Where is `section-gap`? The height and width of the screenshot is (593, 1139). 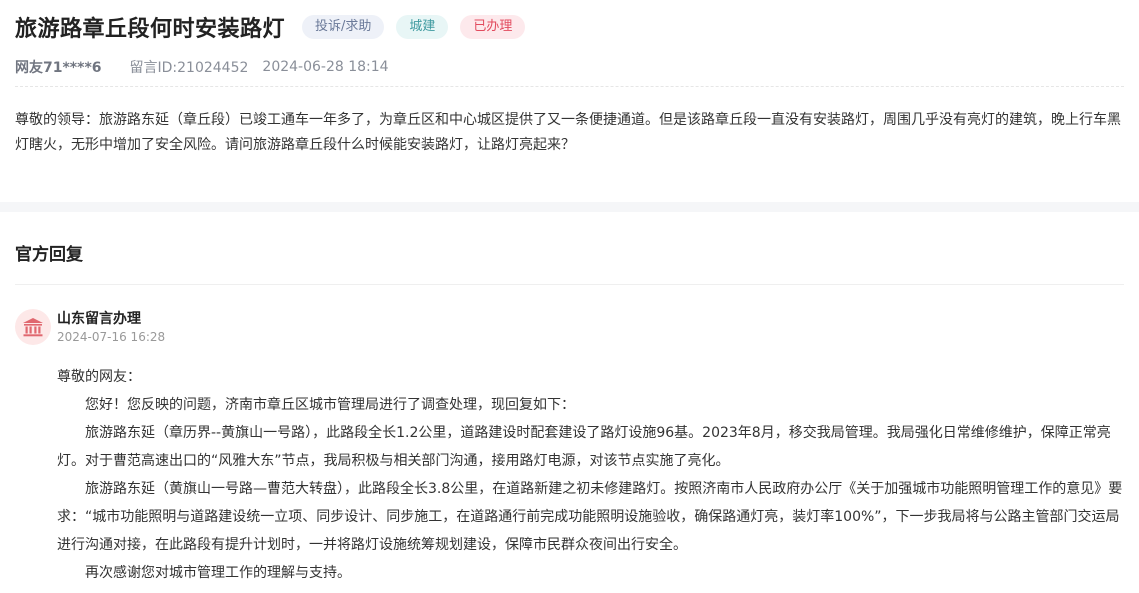 section-gap is located at coordinates (569, 207).